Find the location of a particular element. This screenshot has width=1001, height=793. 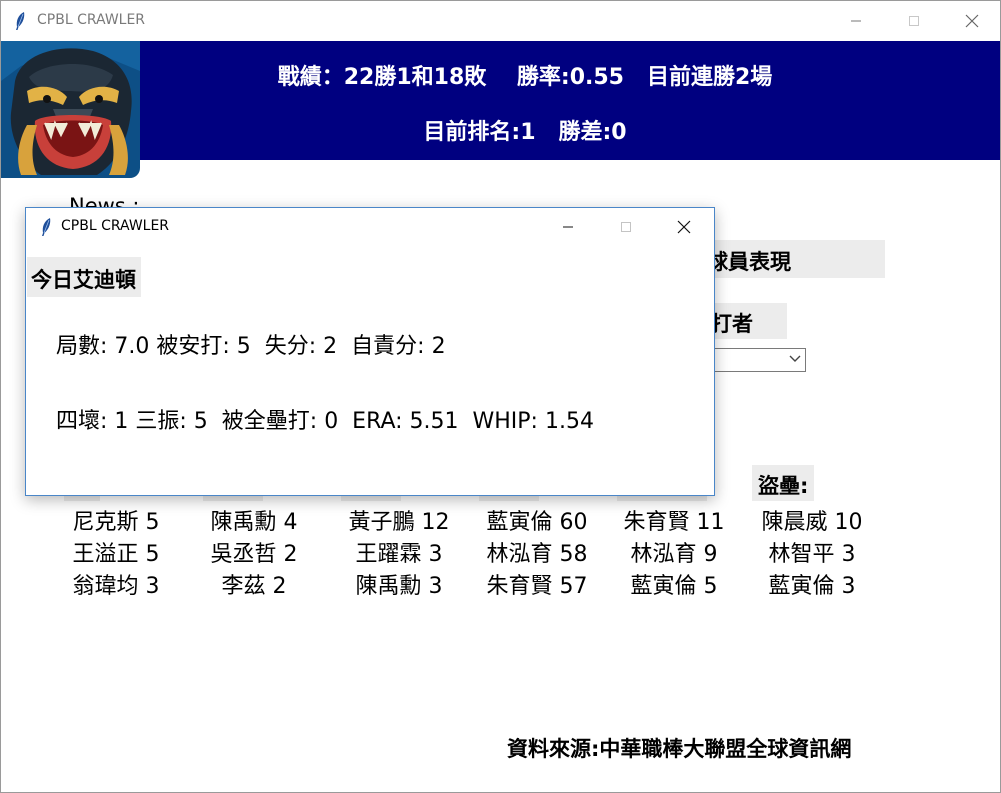

maximize-button is located at coordinates (914, 20).